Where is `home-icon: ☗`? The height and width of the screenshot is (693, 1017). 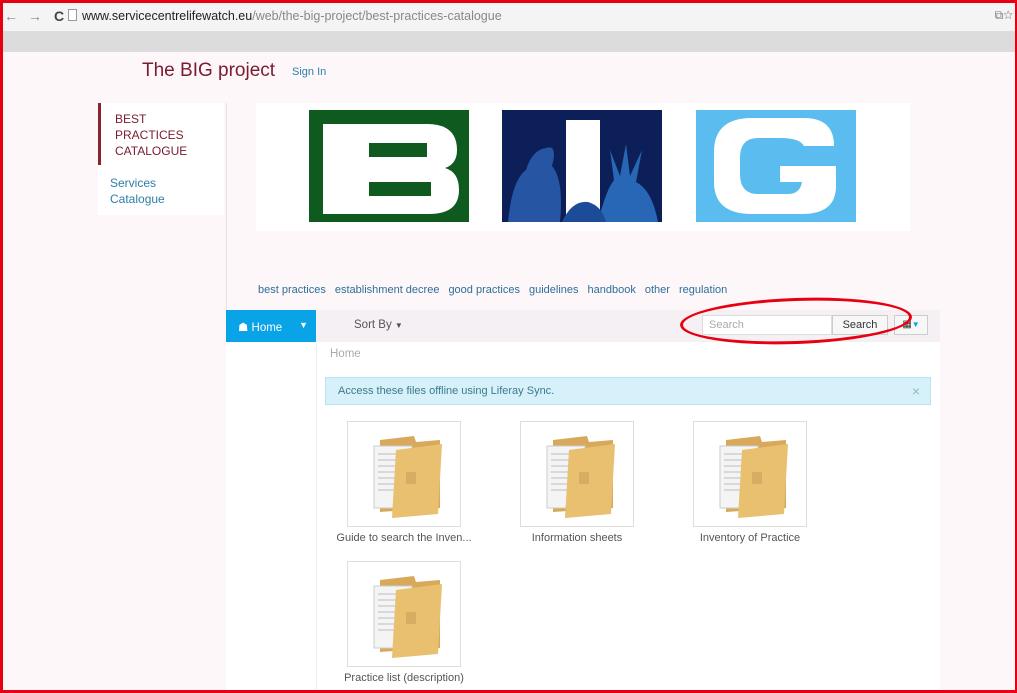 home-icon: ☗ is located at coordinates (243, 328).